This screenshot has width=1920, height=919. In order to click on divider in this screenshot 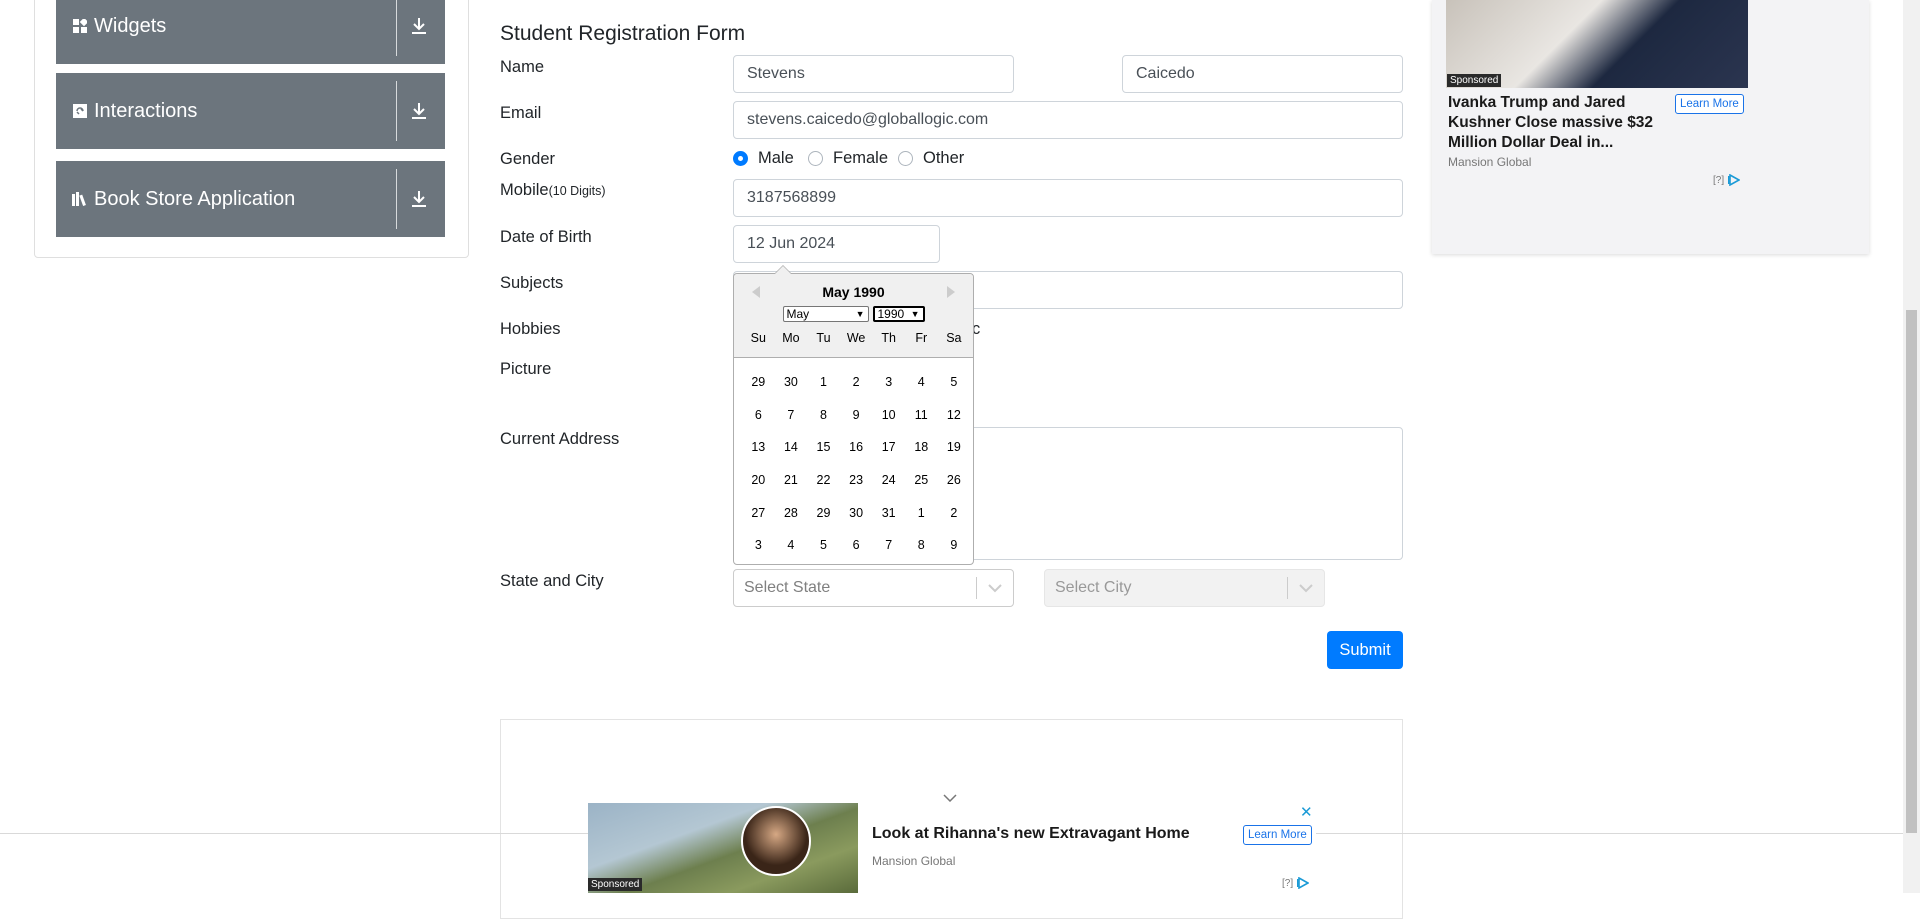, I will do `click(396, 199)`.